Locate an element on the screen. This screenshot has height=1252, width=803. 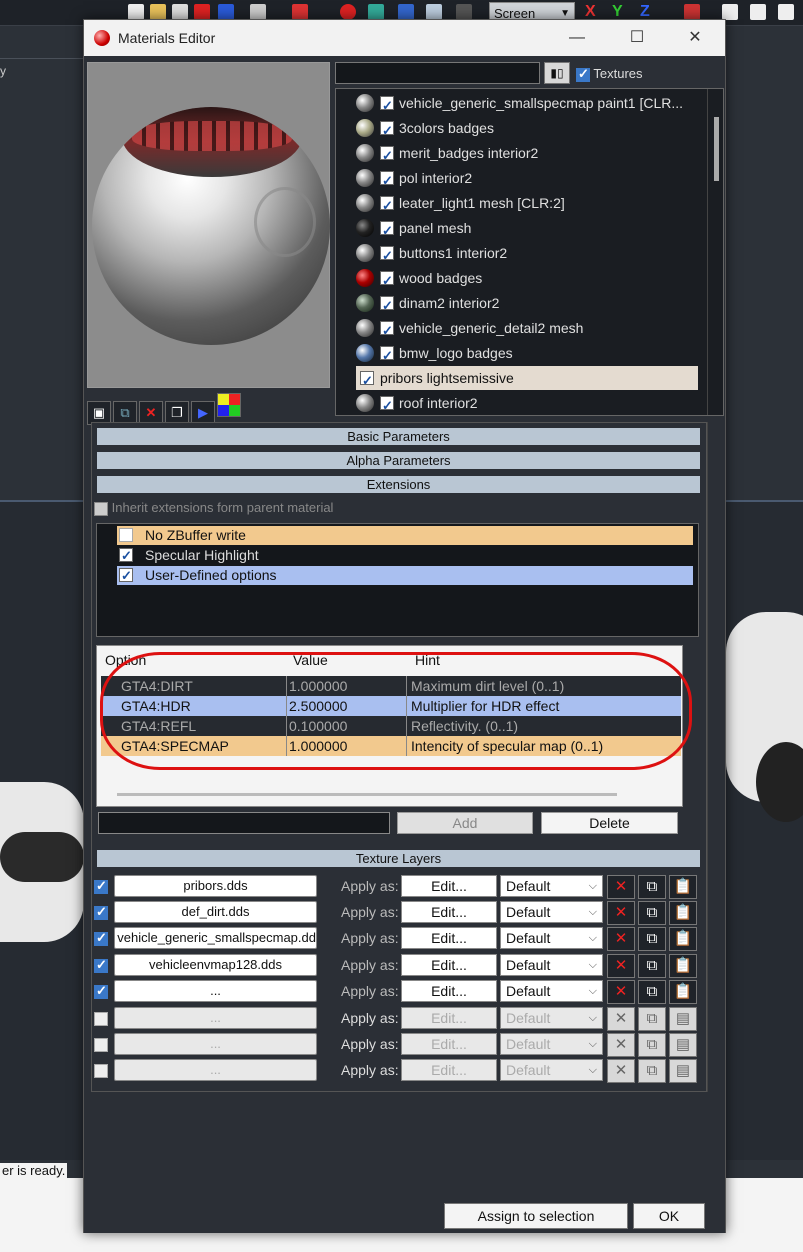
inherit-extensions-toggle: Inherit extensions form parent material is located at coordinates (213, 508).